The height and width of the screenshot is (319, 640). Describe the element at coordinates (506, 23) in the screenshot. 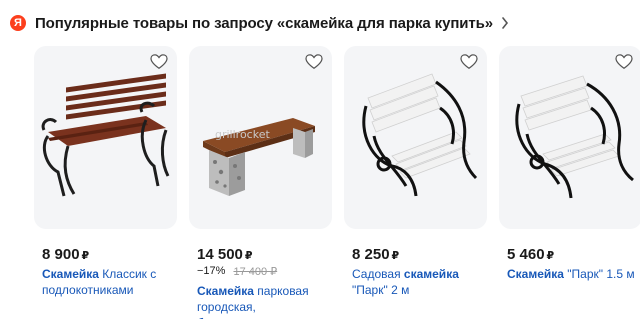

I see `chevron-right-icon` at that location.